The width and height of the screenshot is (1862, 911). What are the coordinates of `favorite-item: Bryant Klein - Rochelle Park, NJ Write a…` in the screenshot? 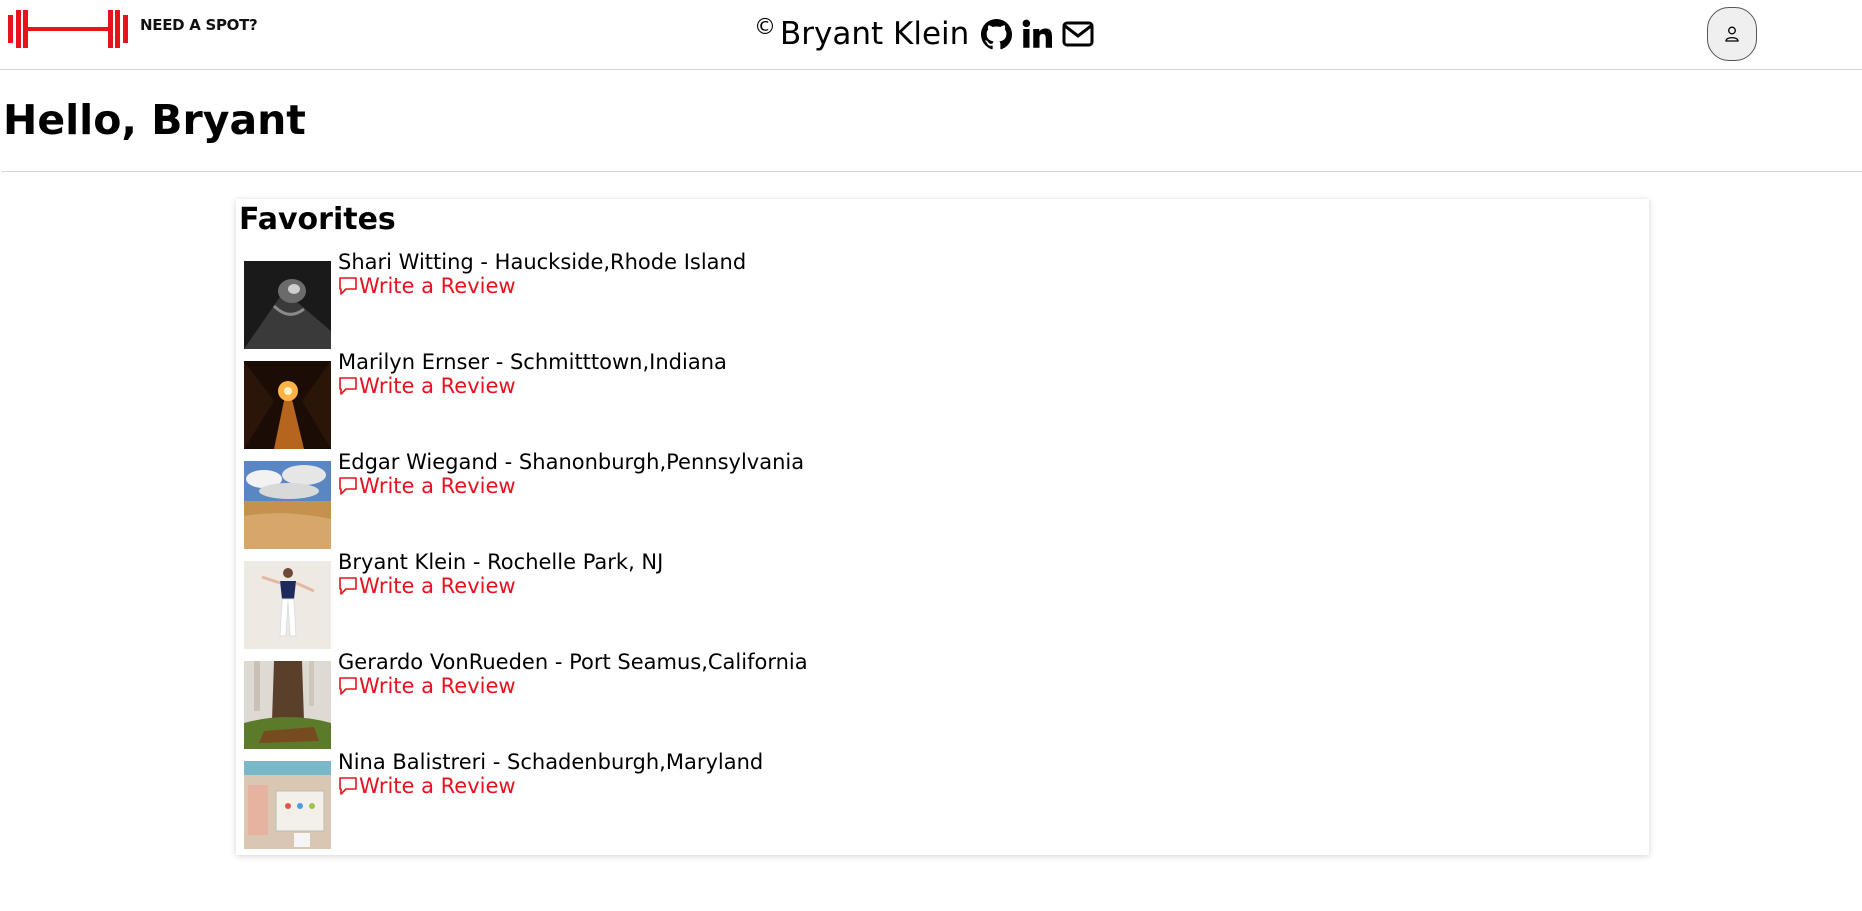 It's located at (894, 599).